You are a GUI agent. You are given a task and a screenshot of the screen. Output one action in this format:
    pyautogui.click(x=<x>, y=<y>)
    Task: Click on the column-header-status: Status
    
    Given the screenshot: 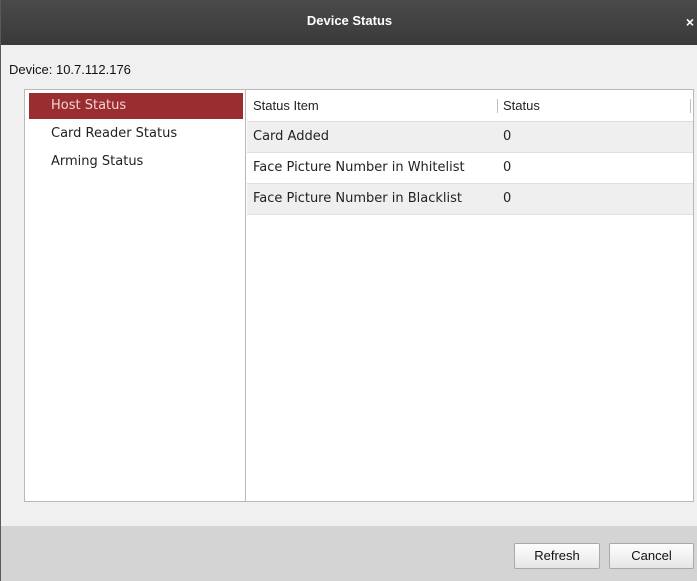 What is the action you would take?
    pyautogui.click(x=521, y=105)
    